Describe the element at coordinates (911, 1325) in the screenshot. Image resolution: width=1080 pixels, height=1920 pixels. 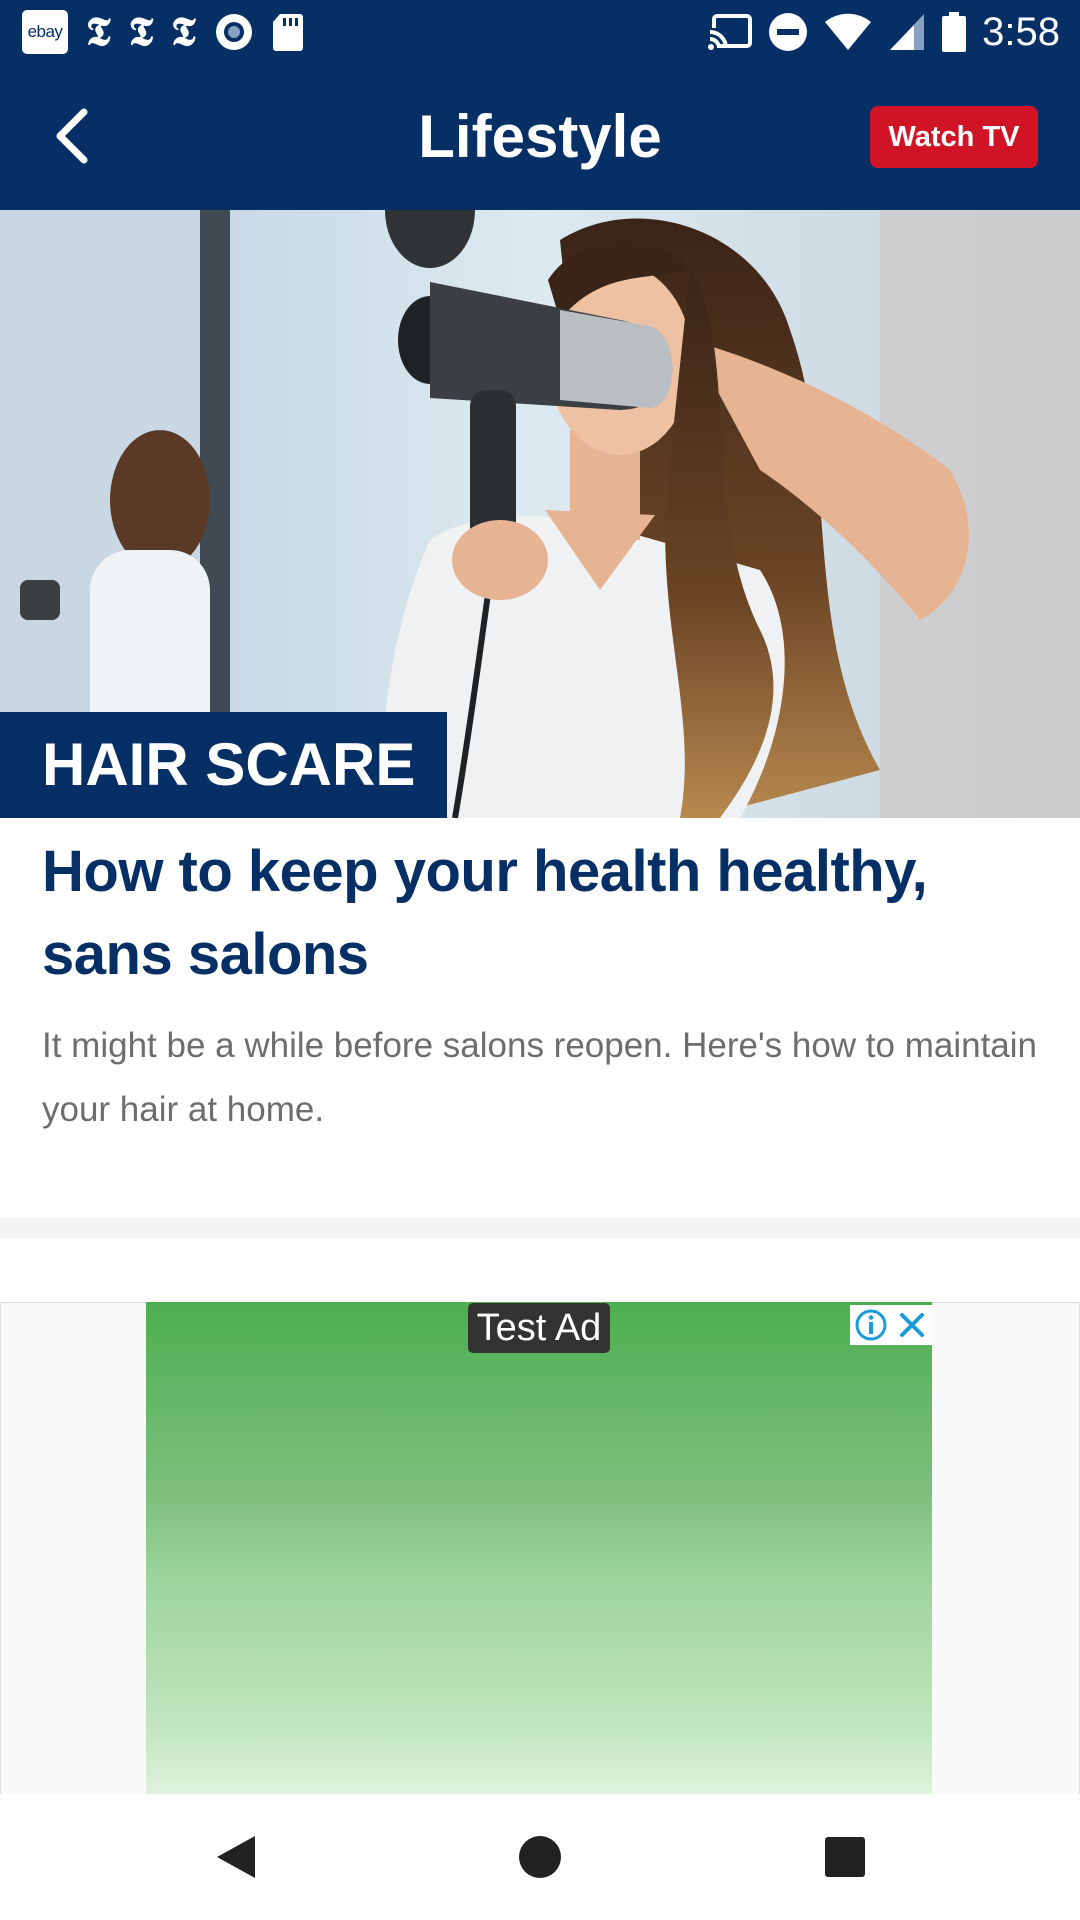
I see `close-icon` at that location.